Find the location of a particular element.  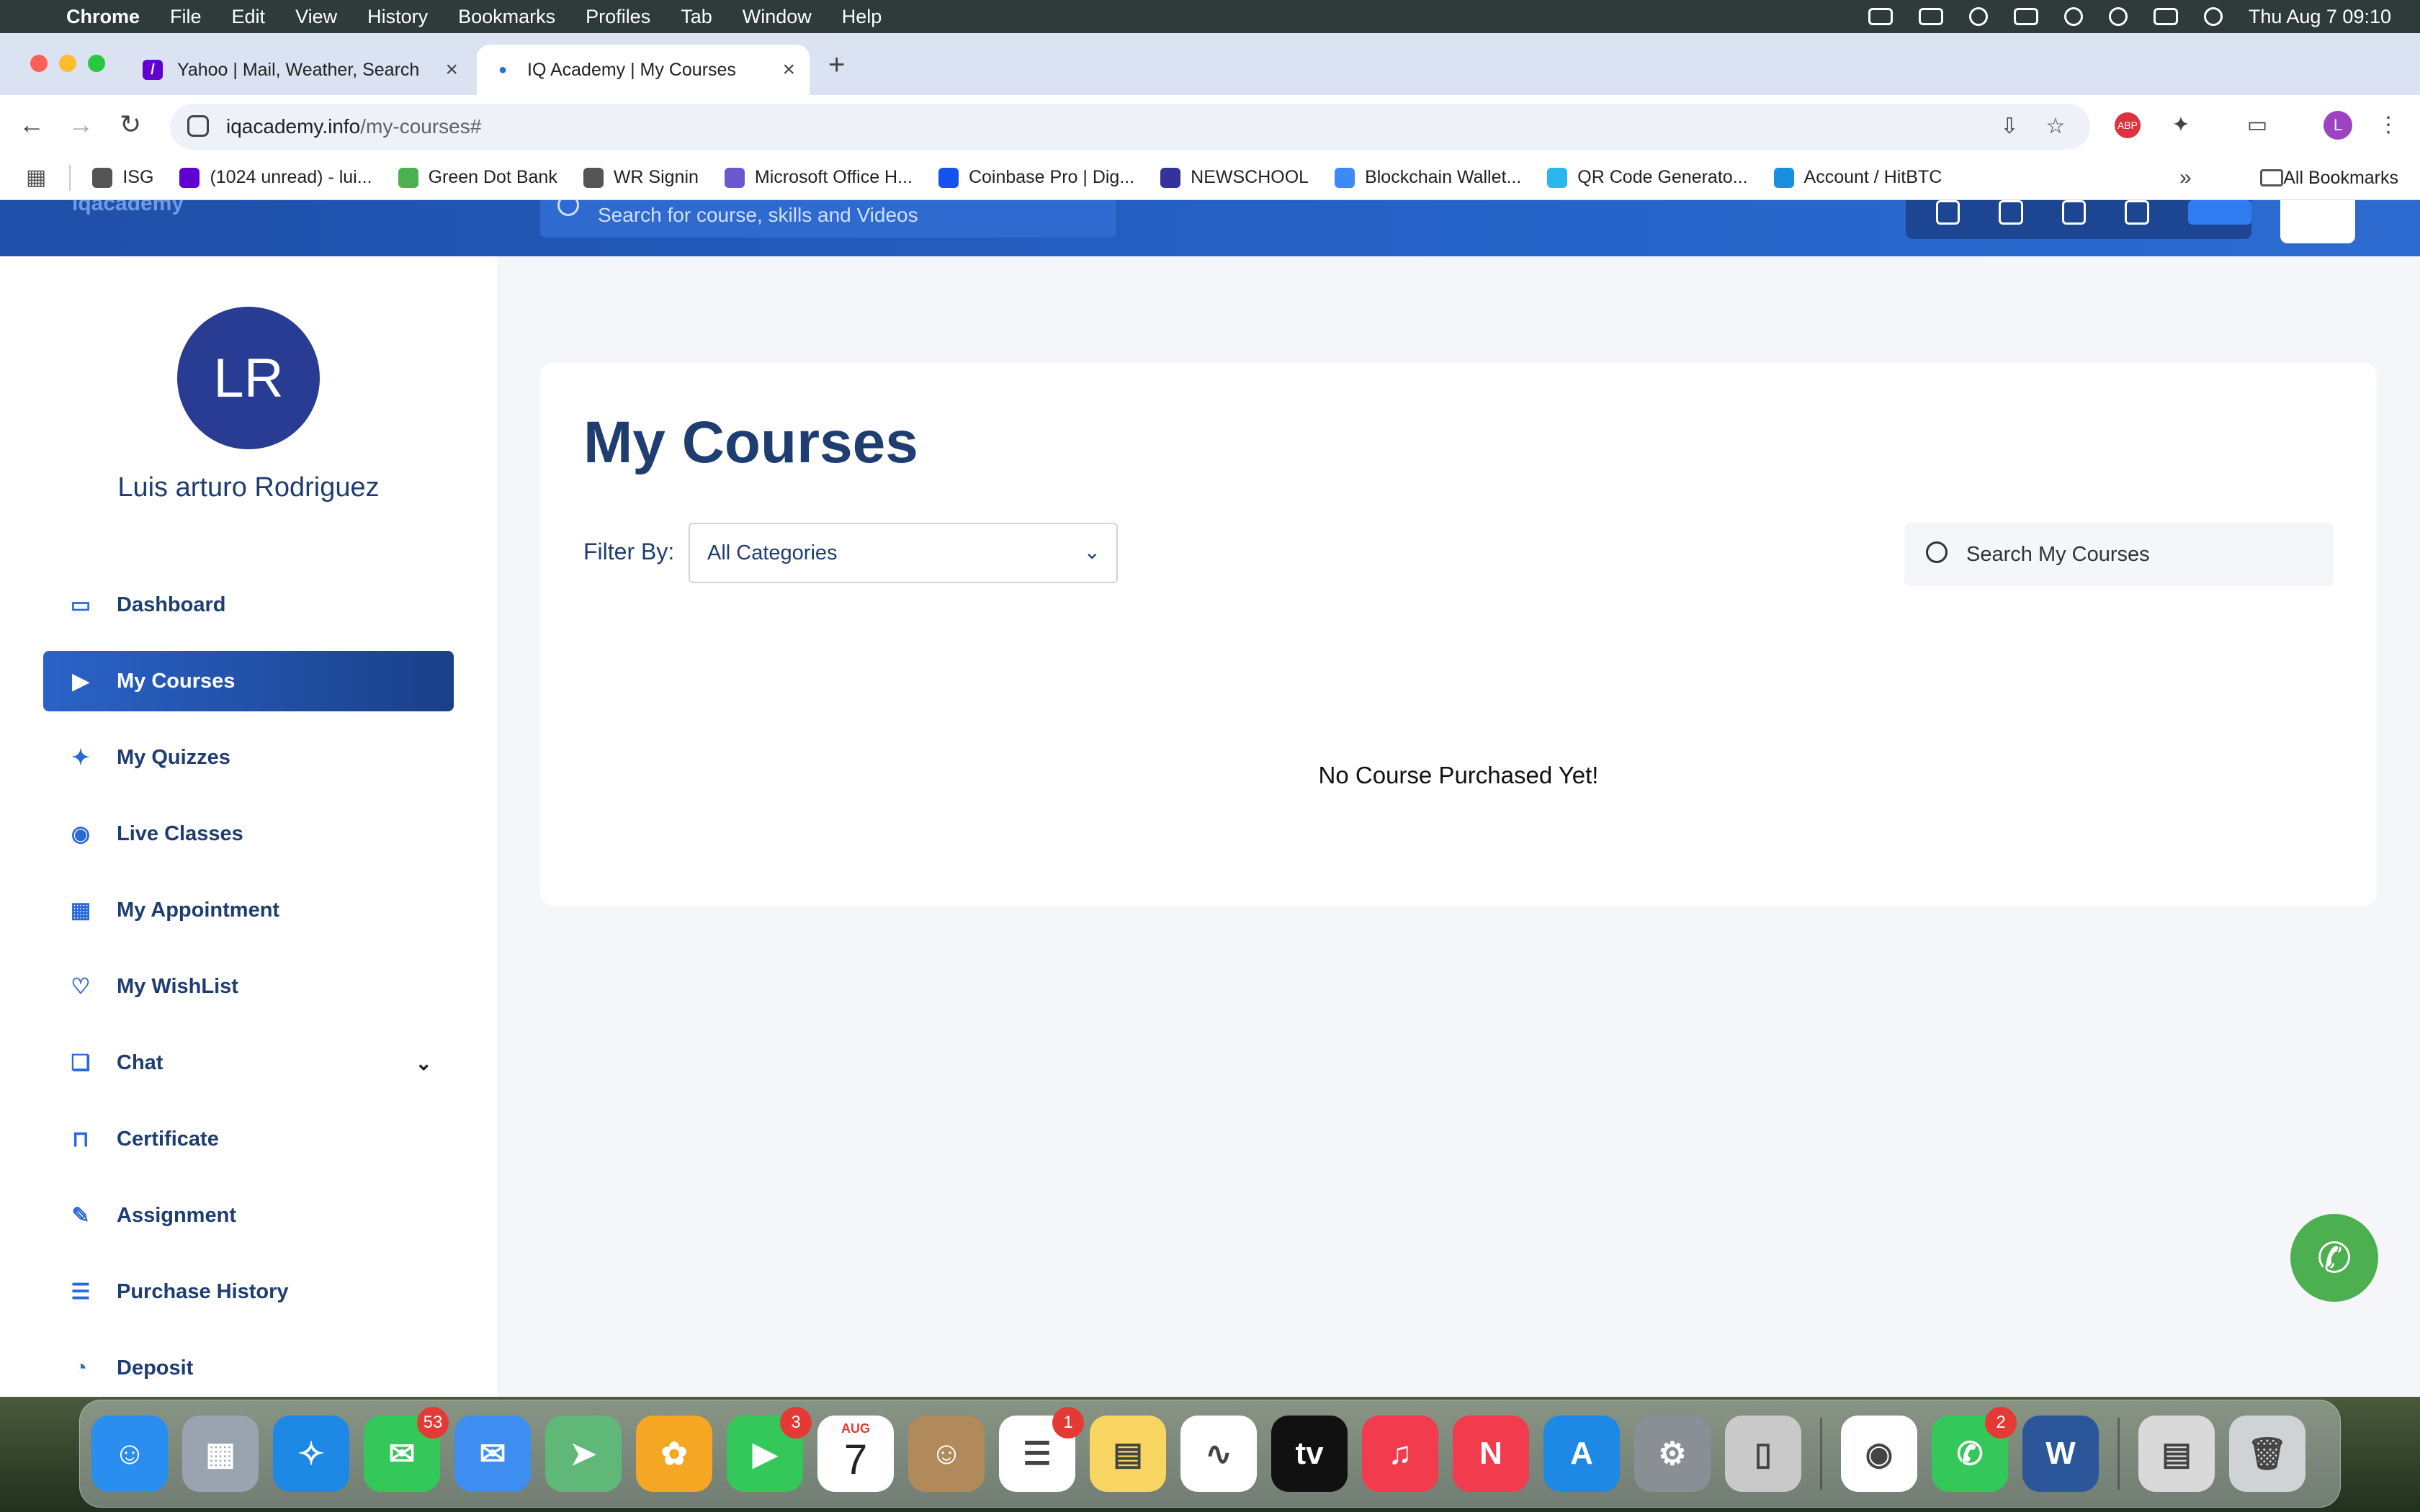

new-tab-icon: + is located at coordinates (837, 65).